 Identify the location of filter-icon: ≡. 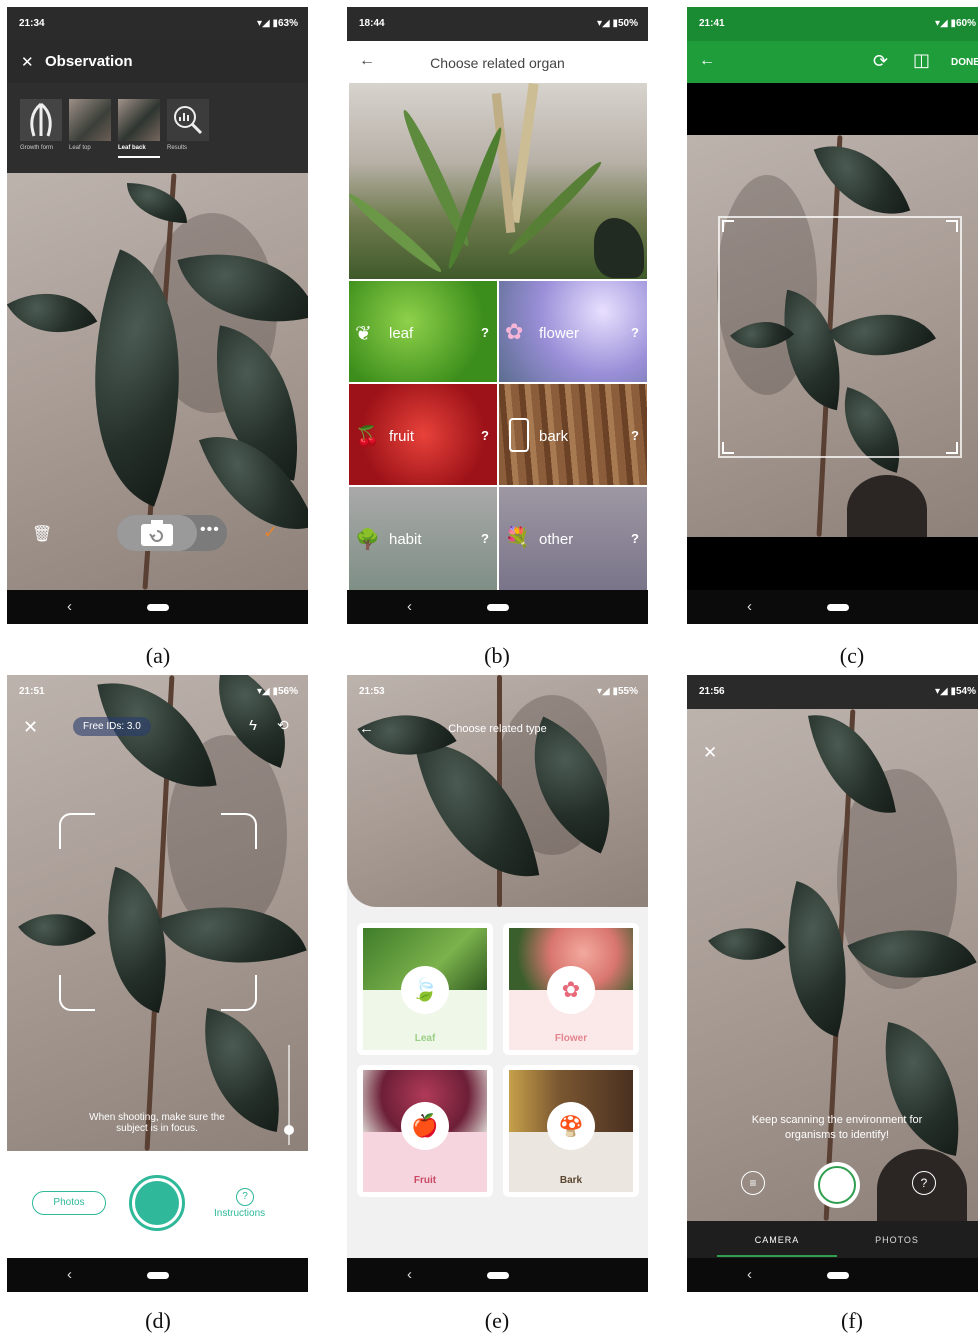
(753, 1183).